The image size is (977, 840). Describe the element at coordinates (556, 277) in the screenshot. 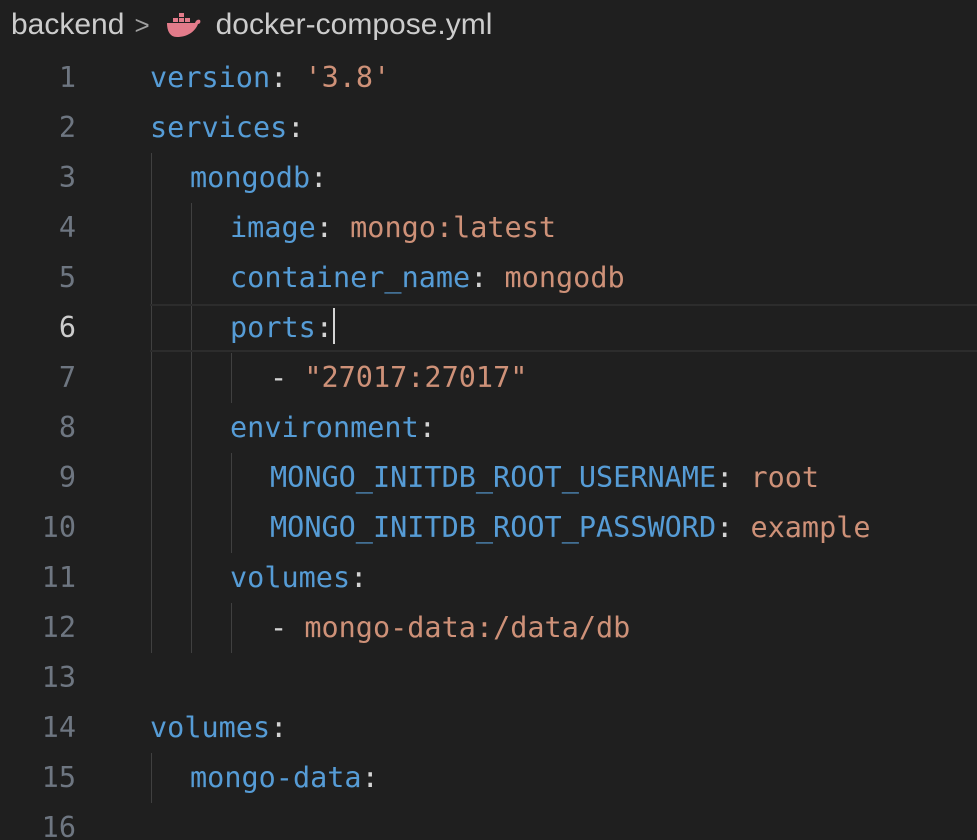

I see `yaml-value: mongodb` at that location.